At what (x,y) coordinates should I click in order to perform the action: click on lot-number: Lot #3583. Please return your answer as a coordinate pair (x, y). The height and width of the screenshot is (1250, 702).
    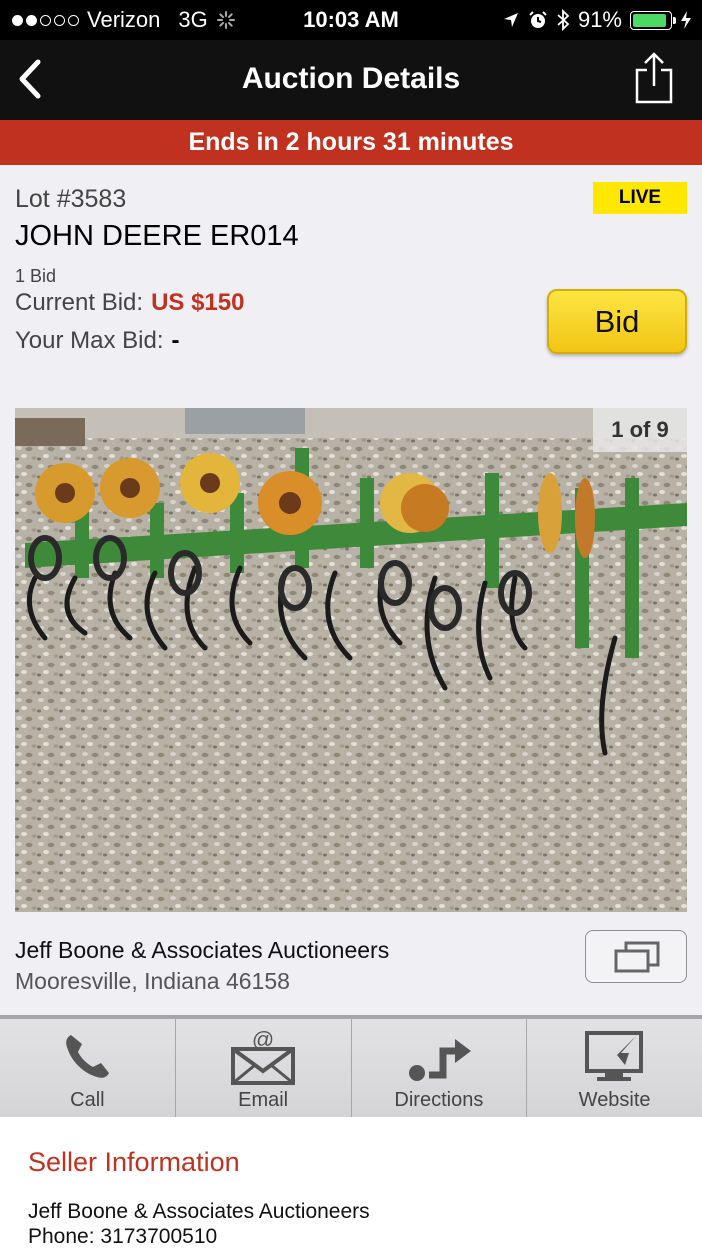
    Looking at the image, I should click on (71, 199).